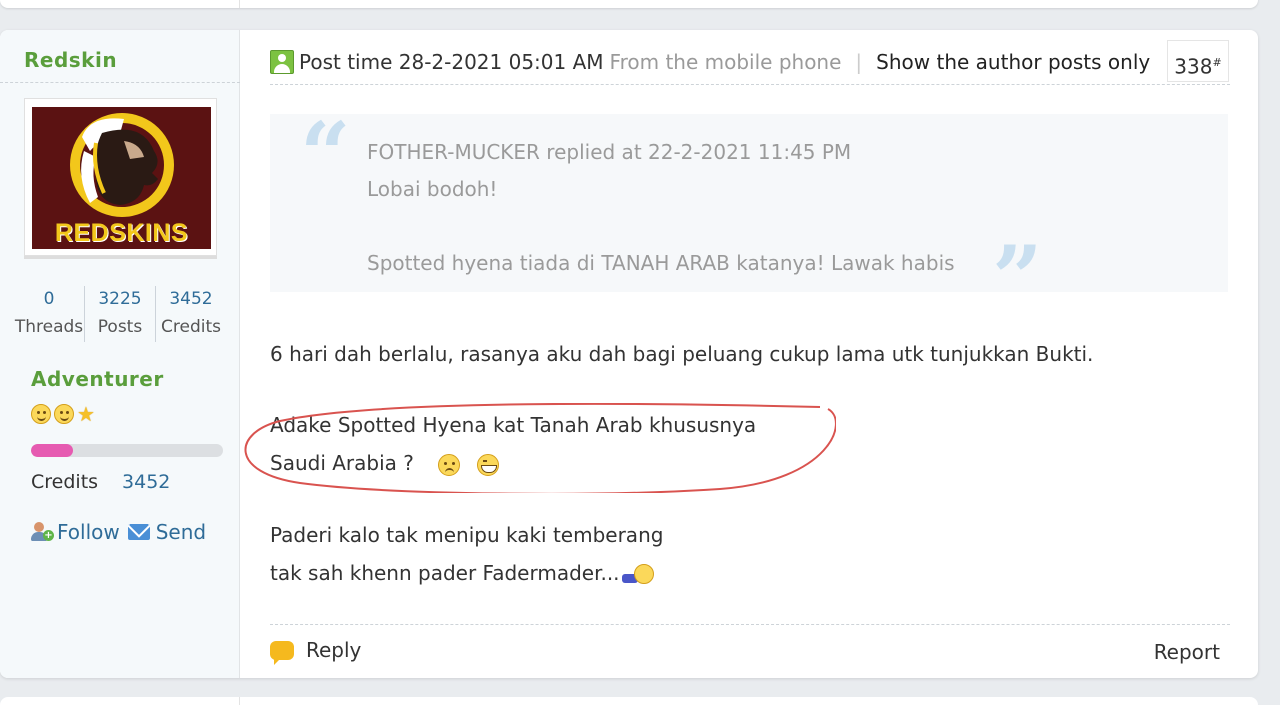 The image size is (1280, 705). Describe the element at coordinates (120, 327) in the screenshot. I see `stat-posts-label: Posts` at that location.